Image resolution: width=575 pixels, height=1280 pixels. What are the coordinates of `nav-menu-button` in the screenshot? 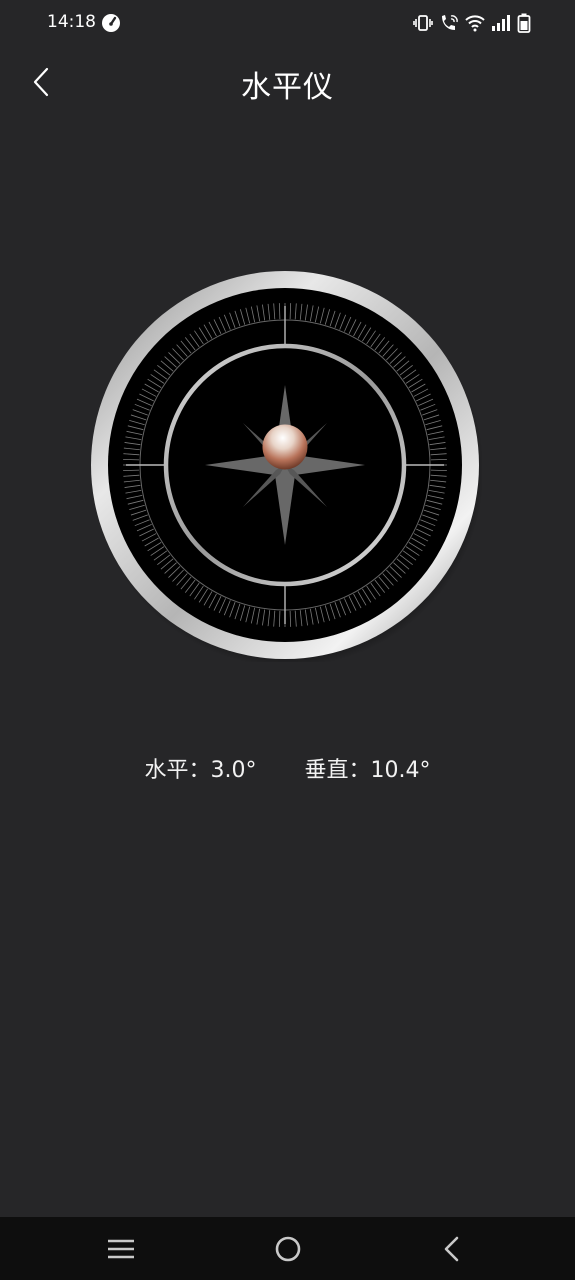 It's located at (121, 1249).